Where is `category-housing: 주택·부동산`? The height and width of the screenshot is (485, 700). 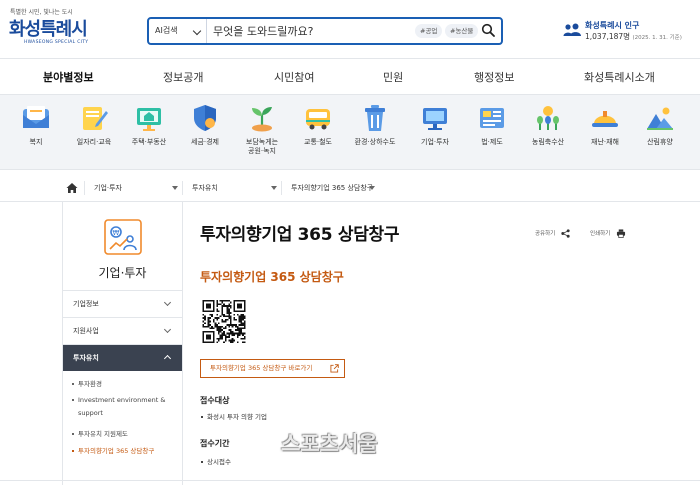
category-housing: 주택·부동산 is located at coordinates (149, 125).